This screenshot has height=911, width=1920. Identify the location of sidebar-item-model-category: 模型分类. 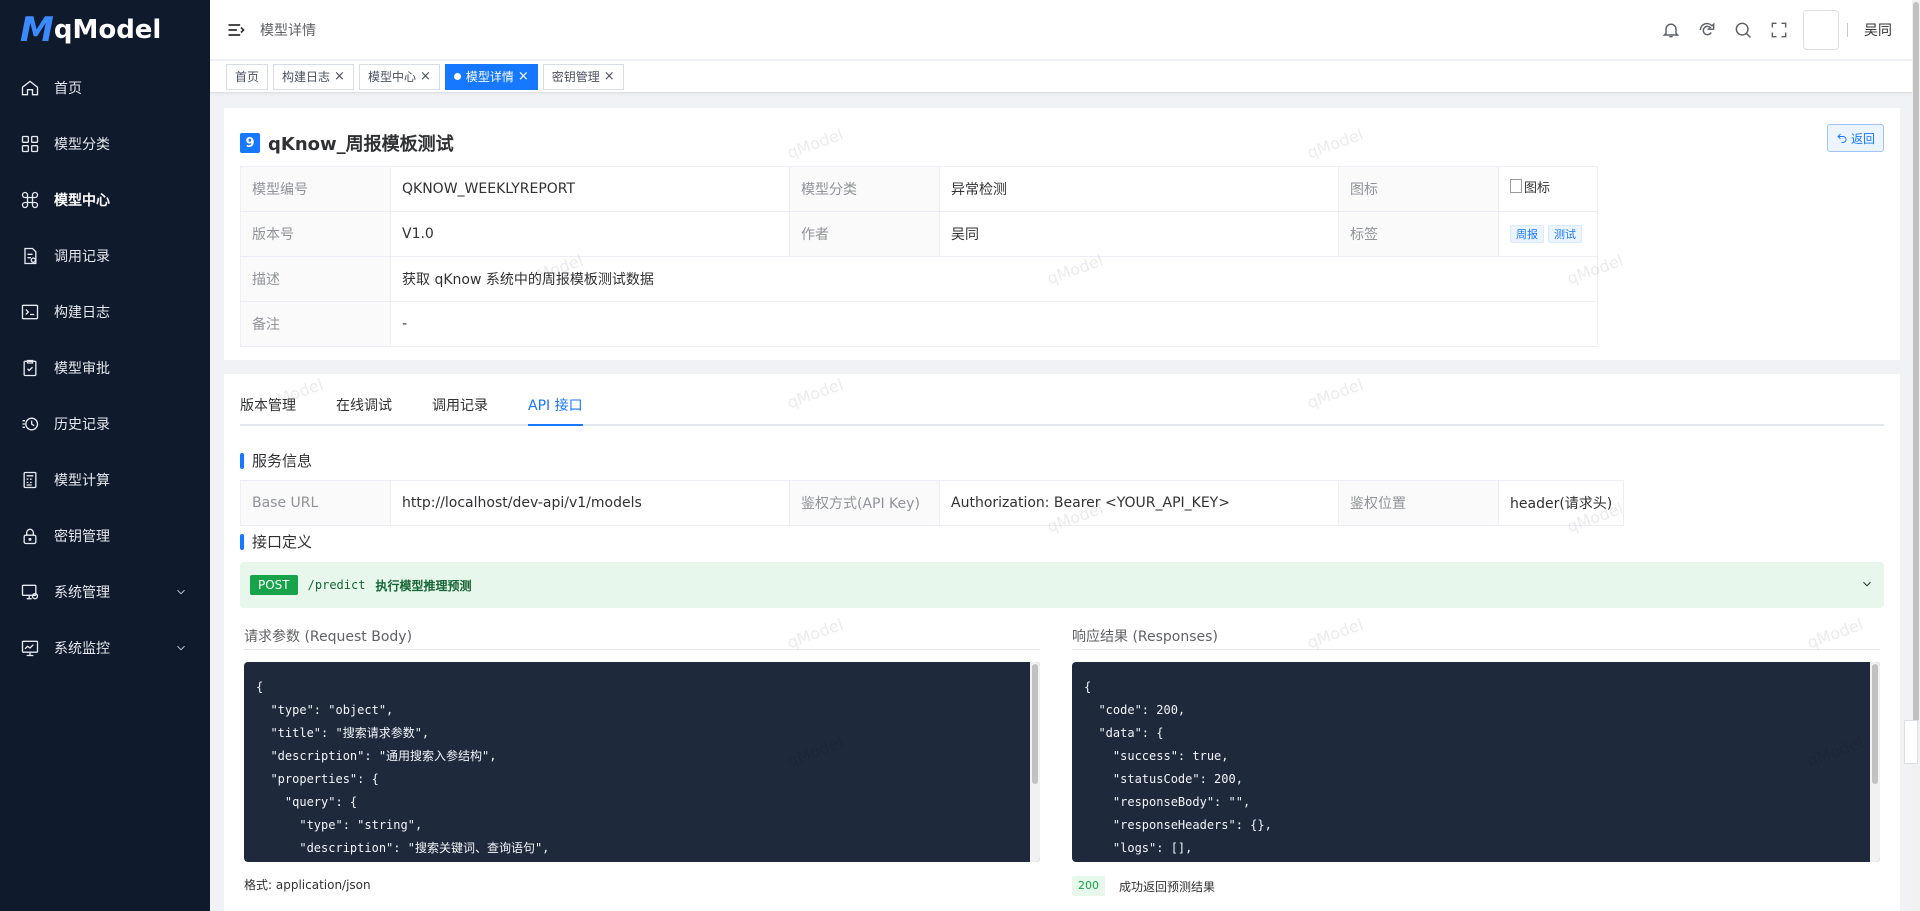
(105, 144).